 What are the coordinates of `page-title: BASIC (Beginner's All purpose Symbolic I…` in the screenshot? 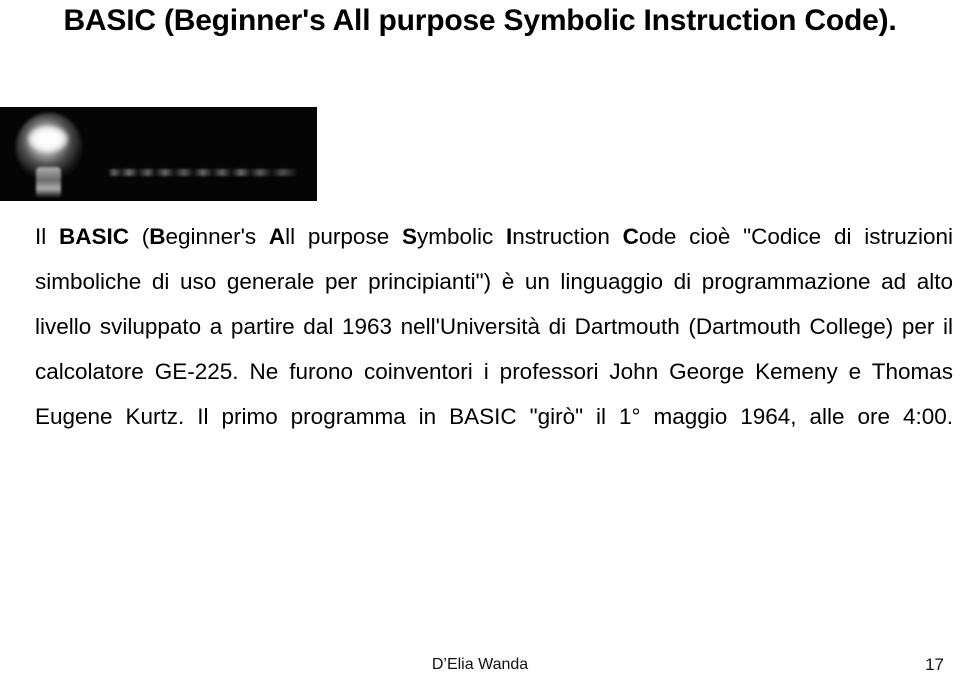 It's located at (480, 20).